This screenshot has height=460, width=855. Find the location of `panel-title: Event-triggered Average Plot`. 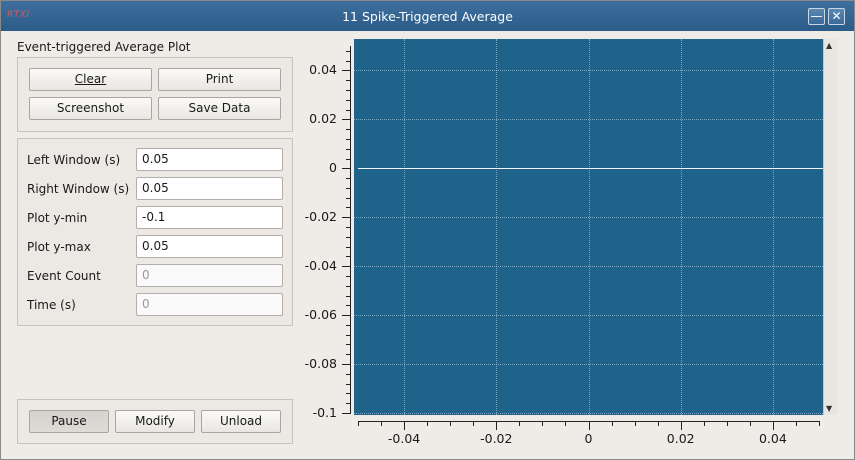

panel-title: Event-triggered Average Plot is located at coordinates (104, 47).